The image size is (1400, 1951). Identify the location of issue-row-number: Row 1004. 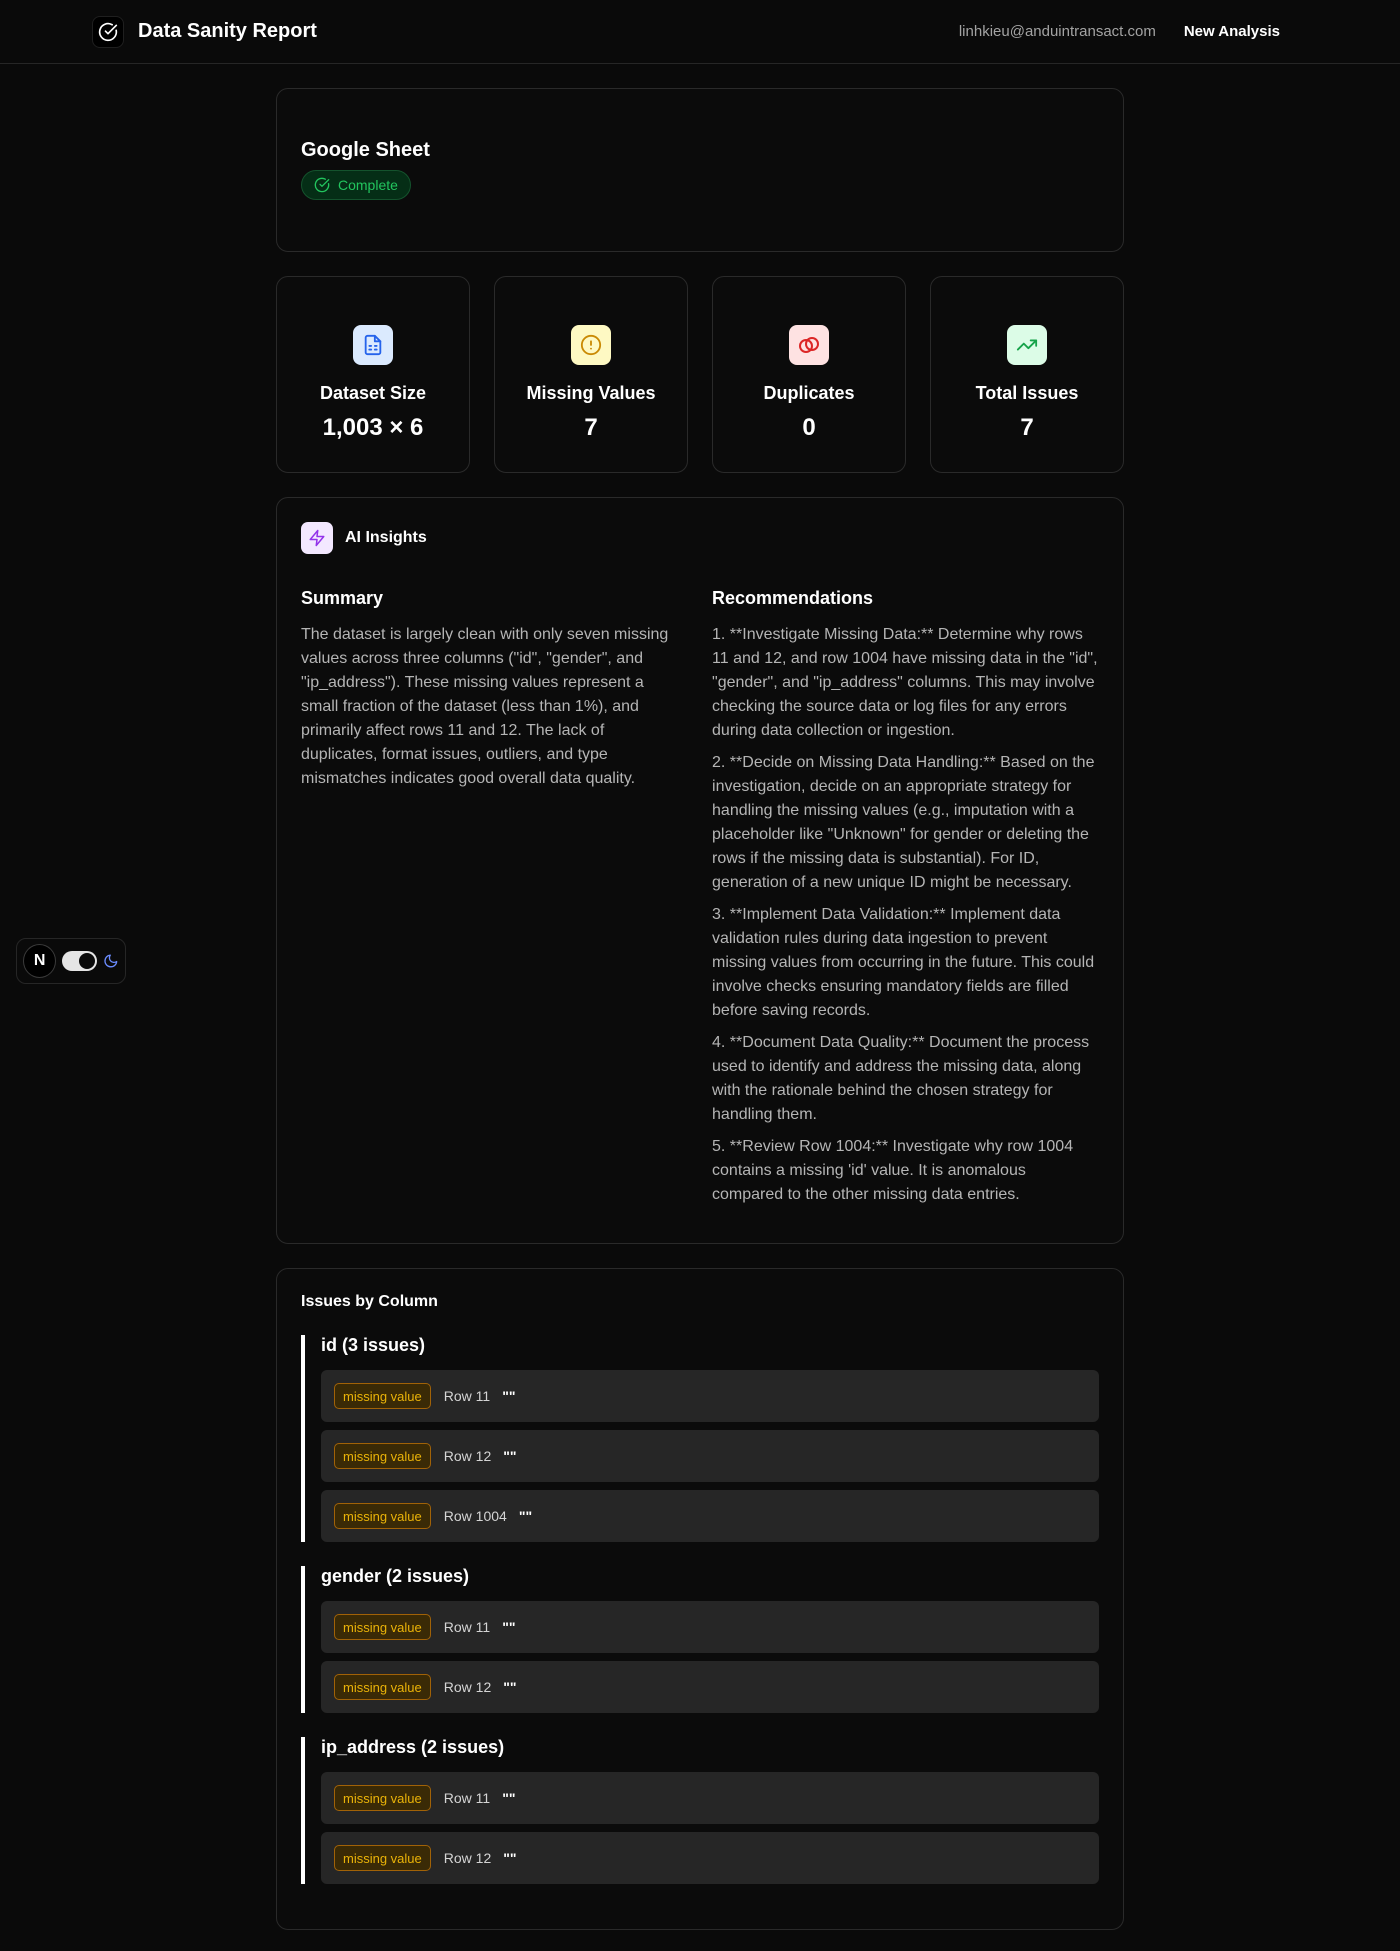
(475, 1516).